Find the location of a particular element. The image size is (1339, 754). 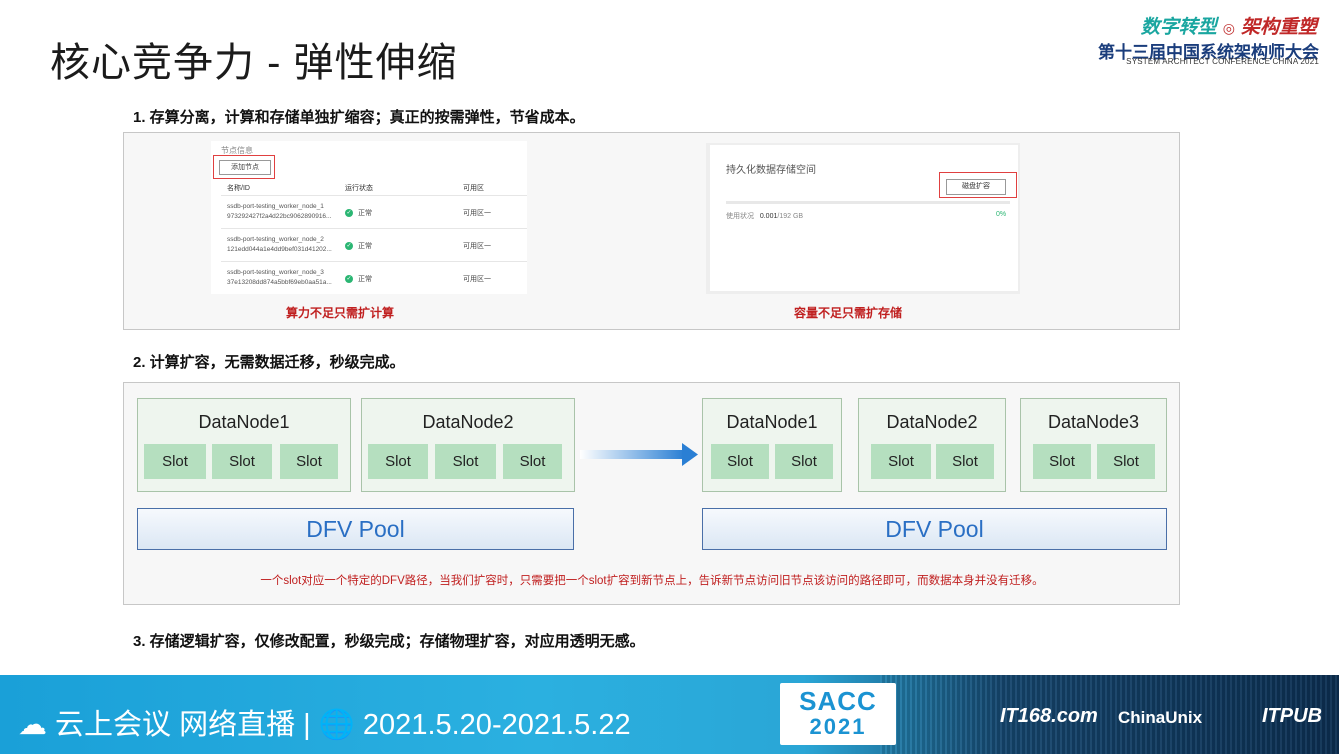

section3-heading: 3. 存储逻辑扩容，仅修改配置，秒级完成；存储物理扩容，对应用透明无感。 is located at coordinates (389, 641).